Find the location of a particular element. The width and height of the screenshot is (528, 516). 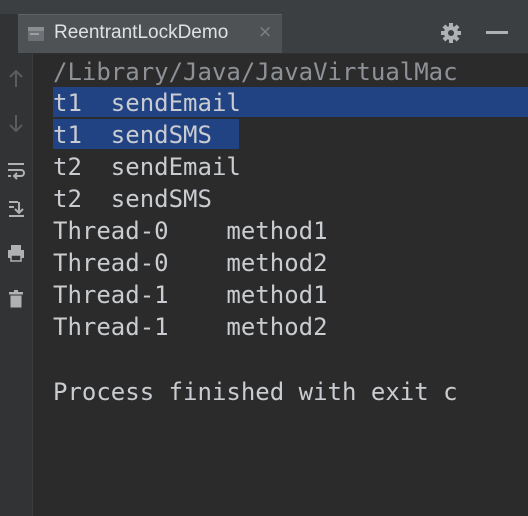

console-line: t1 sendEmail is located at coordinates (147, 103).